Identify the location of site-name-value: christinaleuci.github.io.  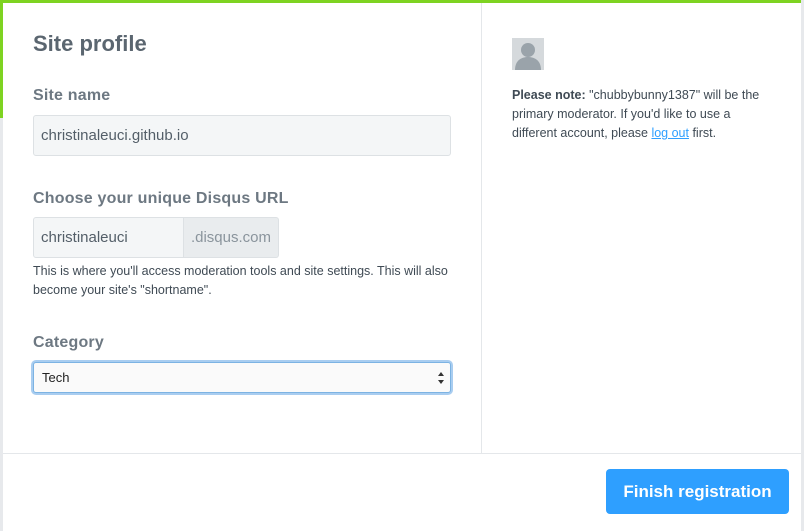
(115, 135).